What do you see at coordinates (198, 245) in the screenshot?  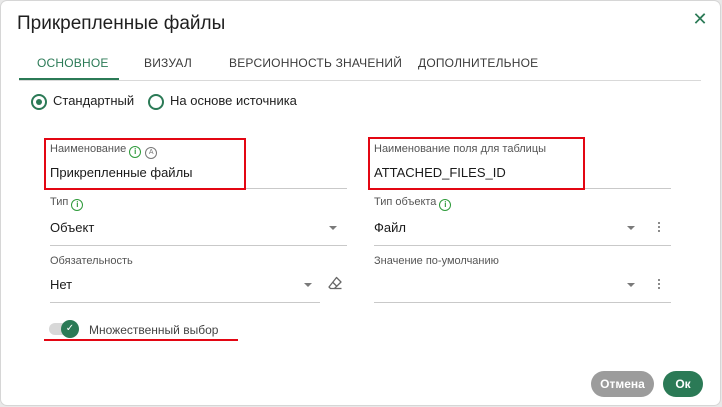 I see `type-field-underline` at bounding box center [198, 245].